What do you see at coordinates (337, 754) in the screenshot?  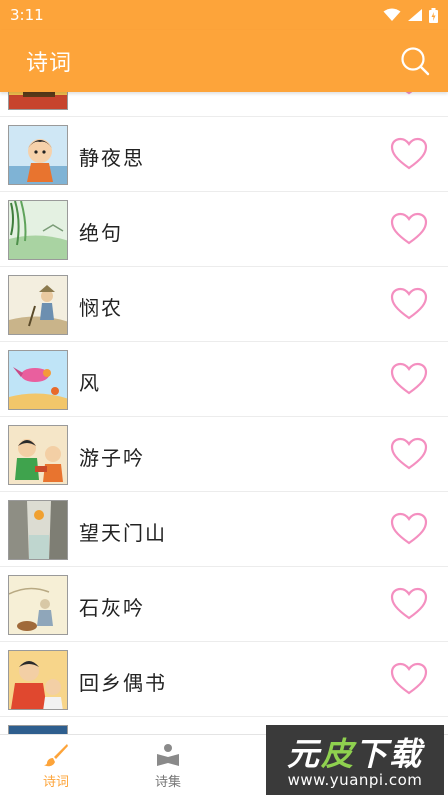 I see `watermark-char-b: 皮` at bounding box center [337, 754].